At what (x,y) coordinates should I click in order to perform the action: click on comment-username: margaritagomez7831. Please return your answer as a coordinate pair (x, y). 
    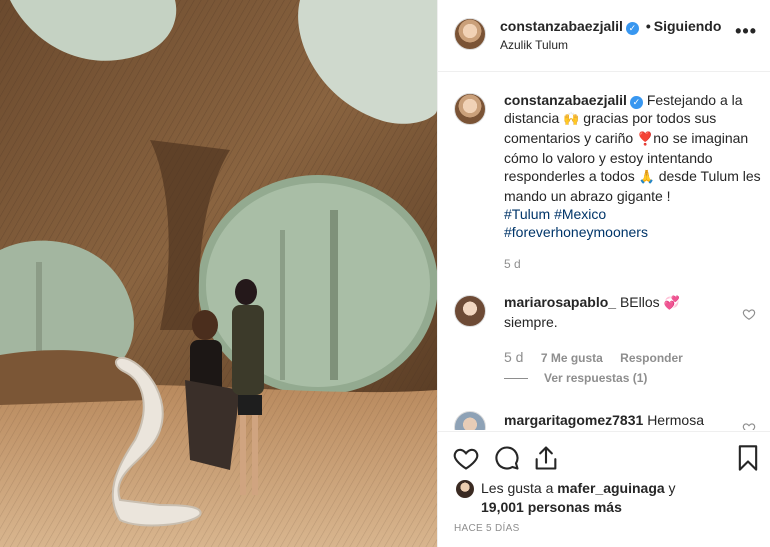
    Looking at the image, I should click on (573, 420).